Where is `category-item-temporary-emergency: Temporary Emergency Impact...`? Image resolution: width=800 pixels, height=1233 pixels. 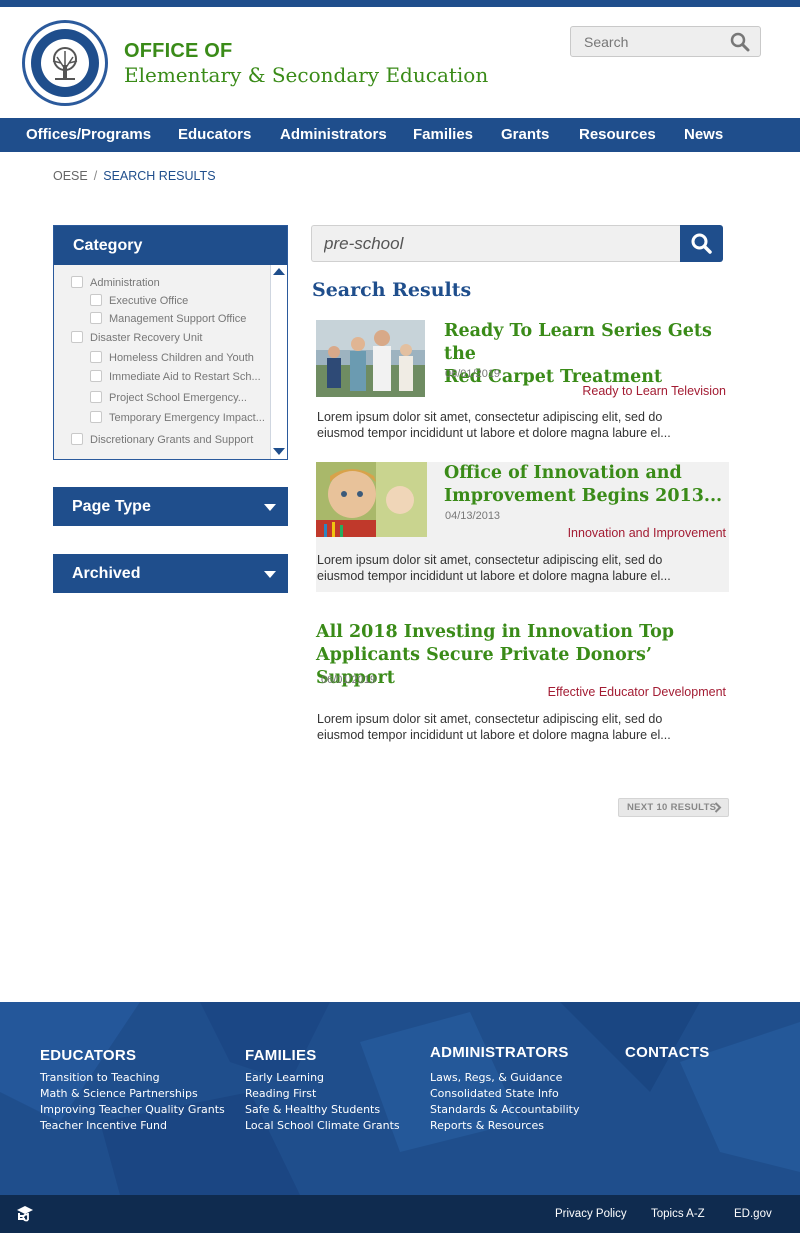 category-item-temporary-emergency: Temporary Emergency Impact... is located at coordinates (177, 417).